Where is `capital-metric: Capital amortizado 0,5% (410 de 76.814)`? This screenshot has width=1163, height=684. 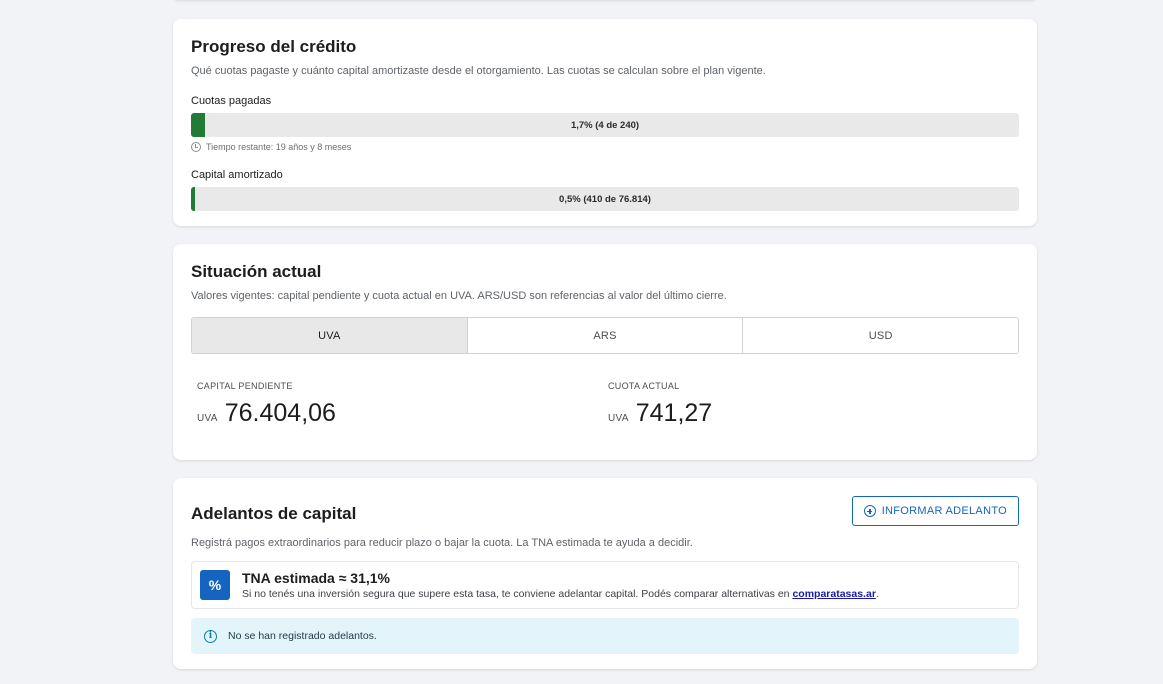
capital-metric: Capital amortizado 0,5% (410 de 76.814) is located at coordinates (605, 189).